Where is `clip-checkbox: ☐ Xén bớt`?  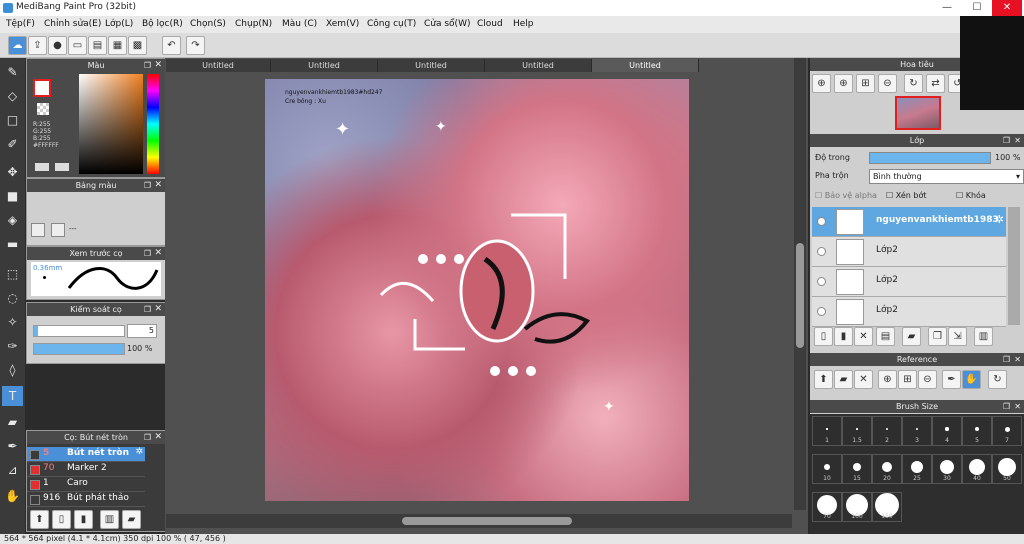
clip-checkbox: ☐ Xén bớt is located at coordinates (906, 195).